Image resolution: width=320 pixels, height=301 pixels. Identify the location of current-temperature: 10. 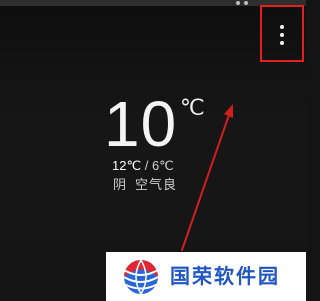
(141, 124).